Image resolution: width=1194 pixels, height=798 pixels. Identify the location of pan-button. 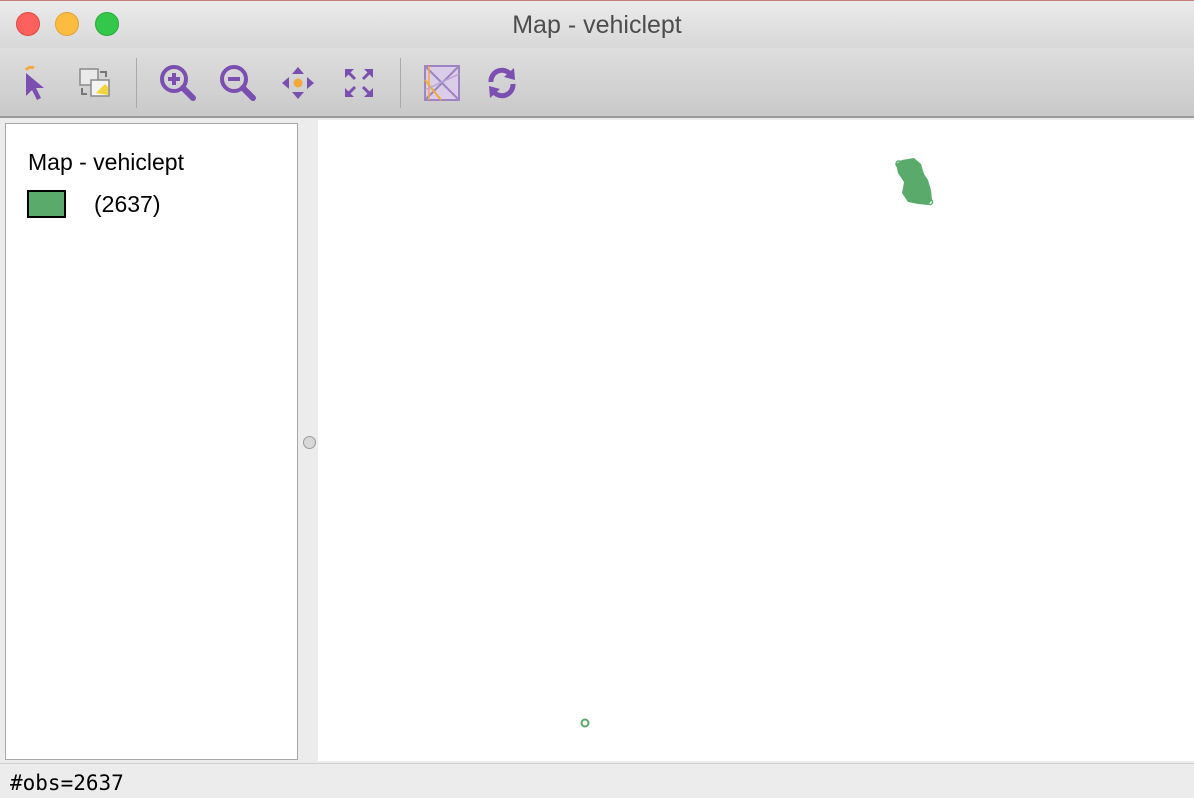
(298, 83).